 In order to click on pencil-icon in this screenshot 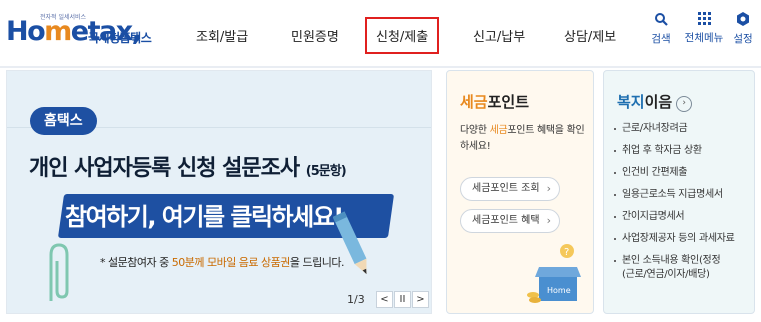, I will do `click(350, 243)`.